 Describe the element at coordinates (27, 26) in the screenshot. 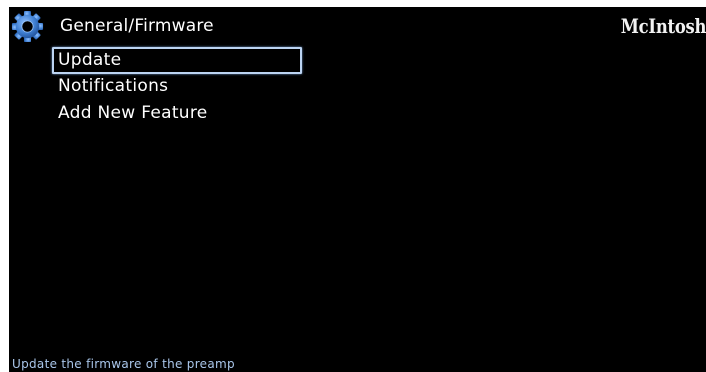

I see `gear-icon` at that location.